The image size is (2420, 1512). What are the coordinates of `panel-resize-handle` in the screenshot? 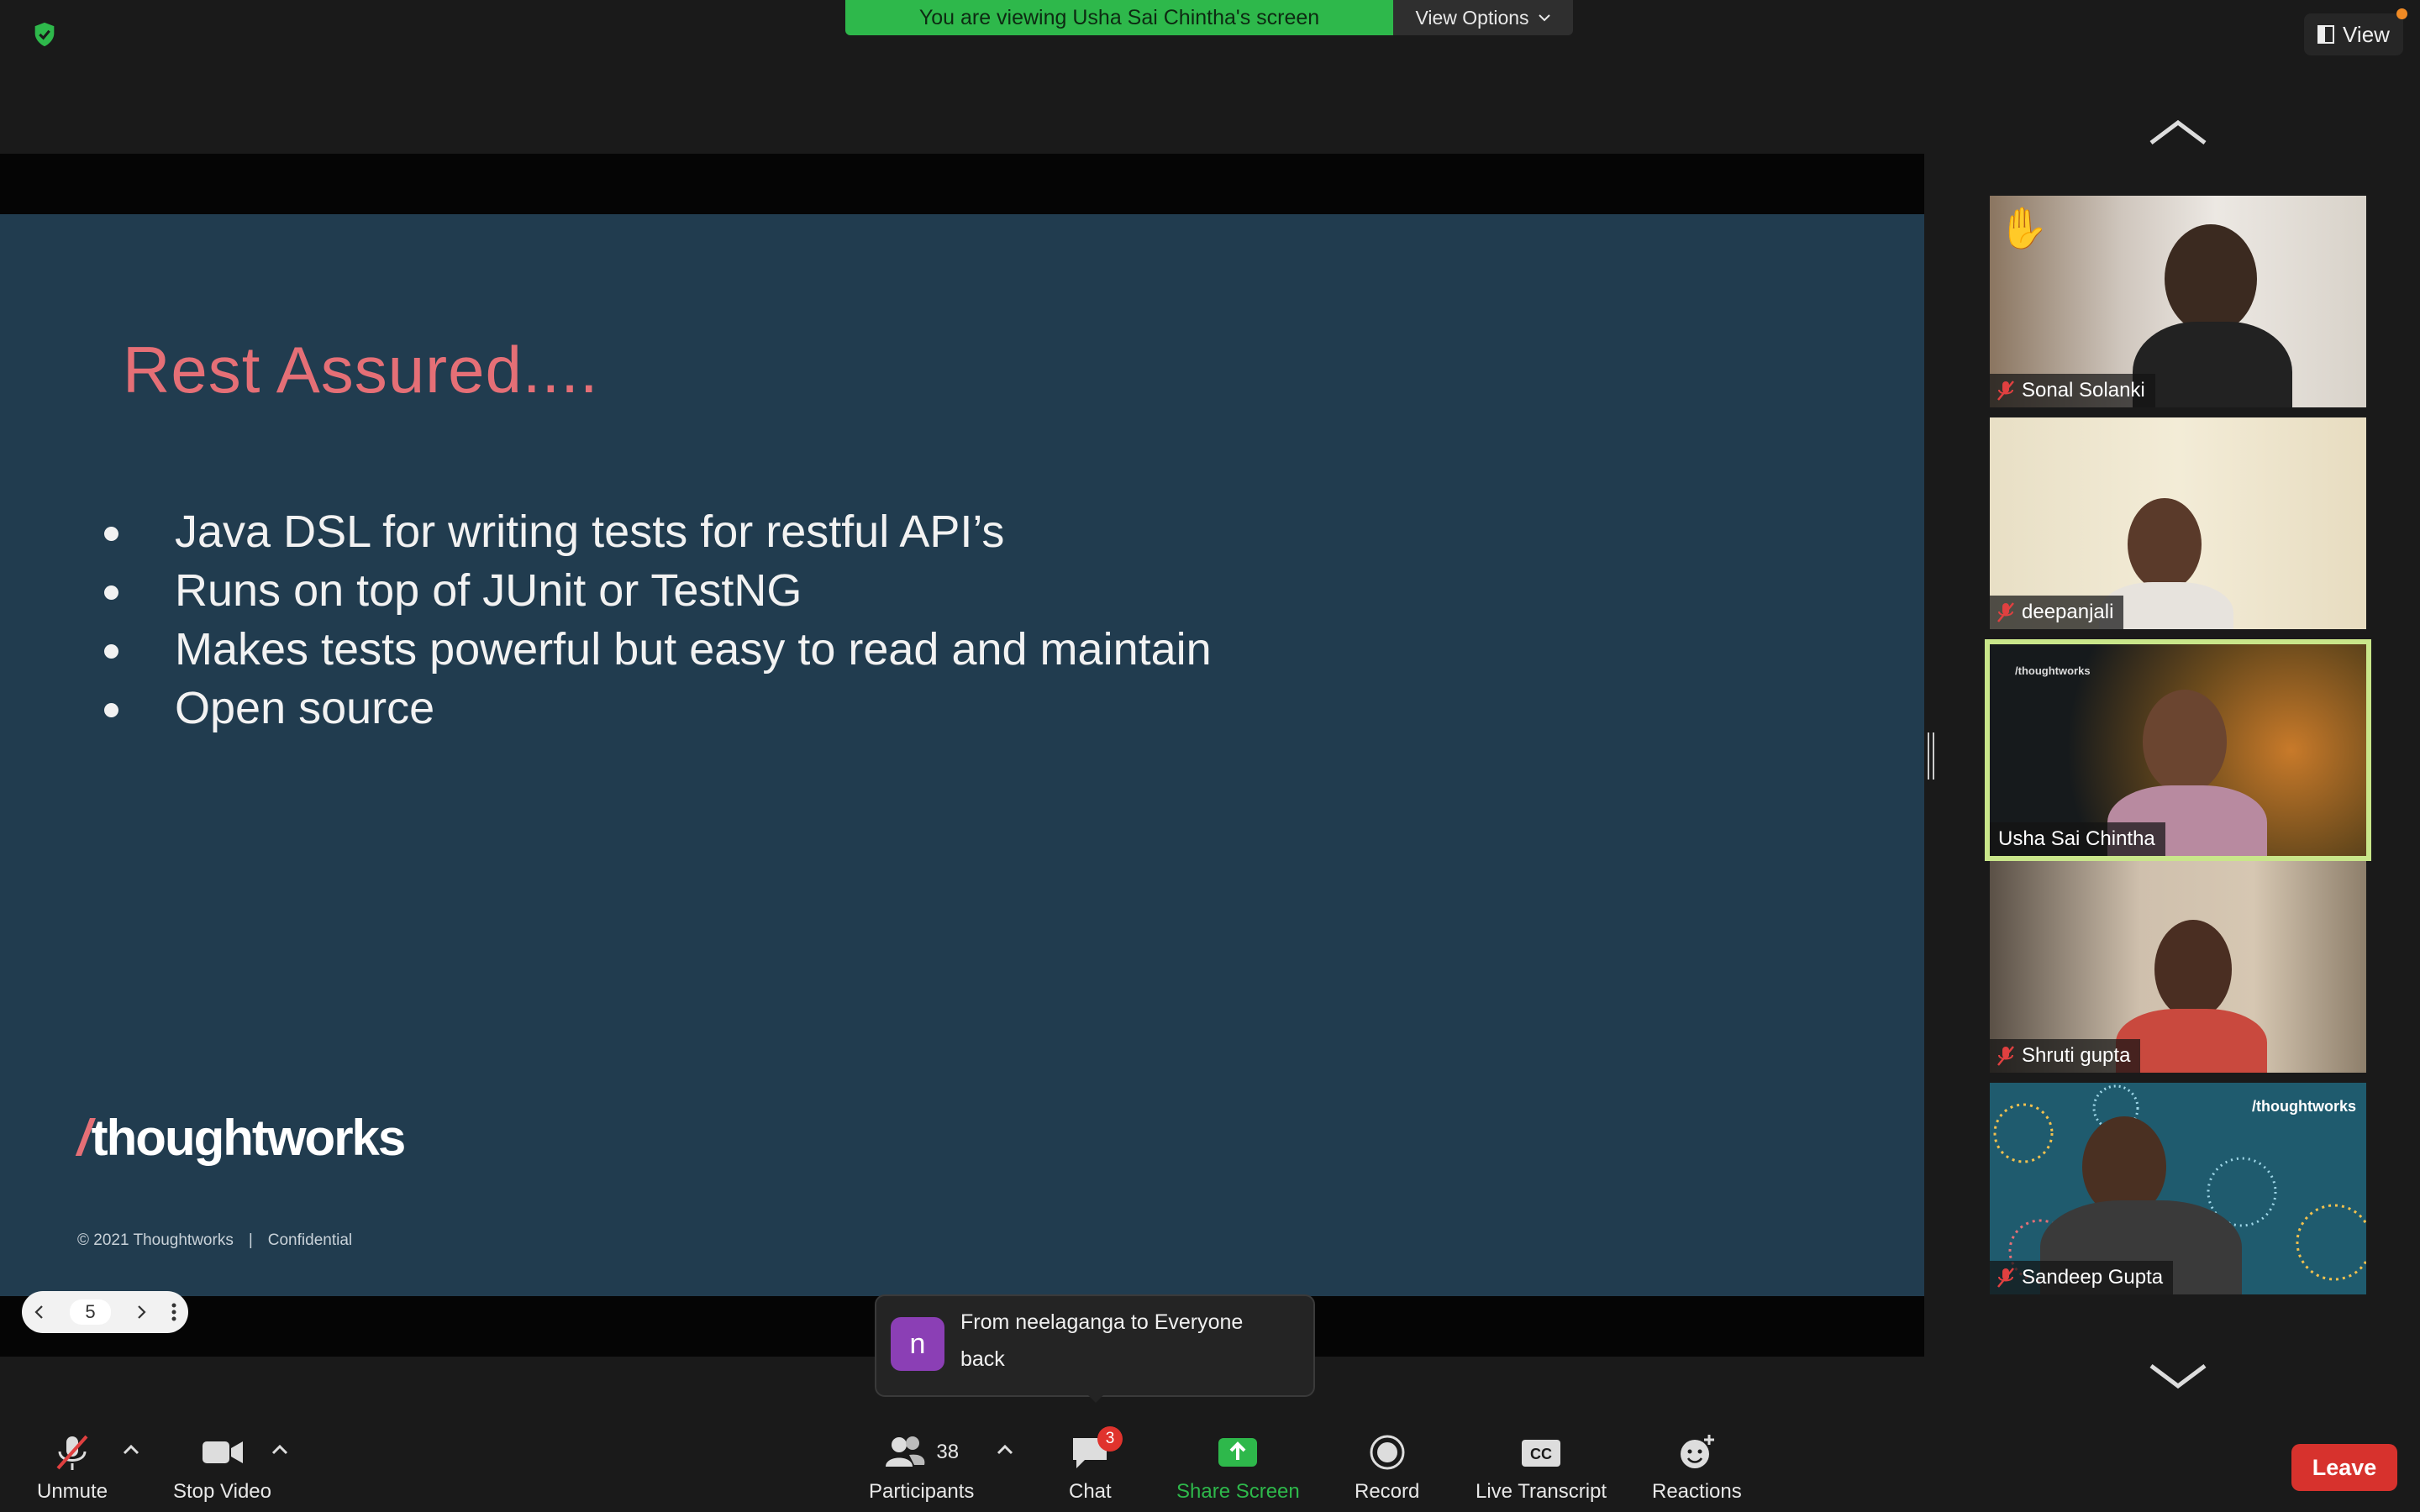 It's located at (1931, 756).